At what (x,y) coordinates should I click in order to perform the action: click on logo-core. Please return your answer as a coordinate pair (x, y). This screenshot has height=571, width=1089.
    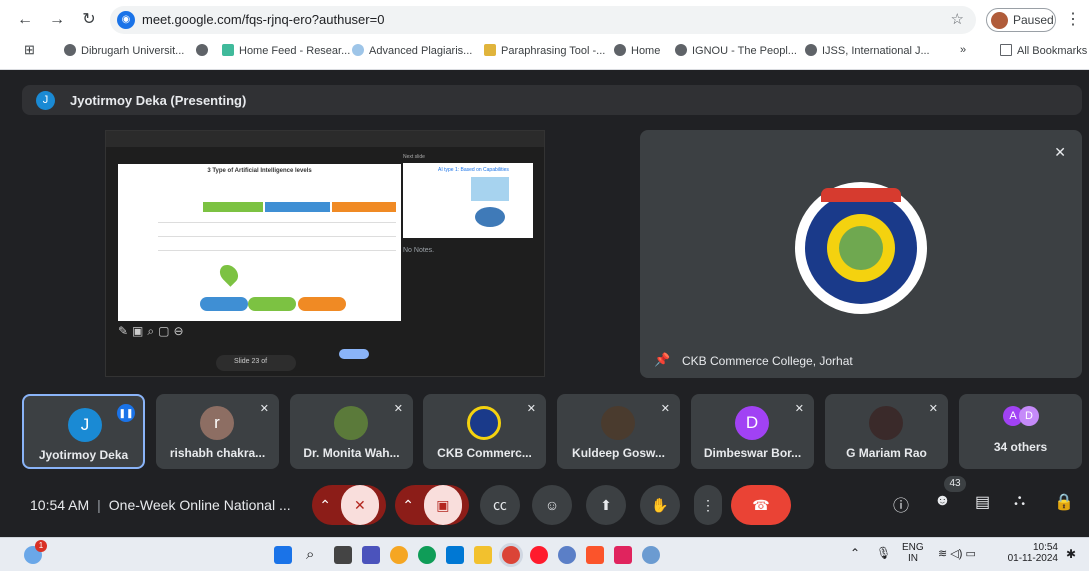
    Looking at the image, I should click on (861, 248).